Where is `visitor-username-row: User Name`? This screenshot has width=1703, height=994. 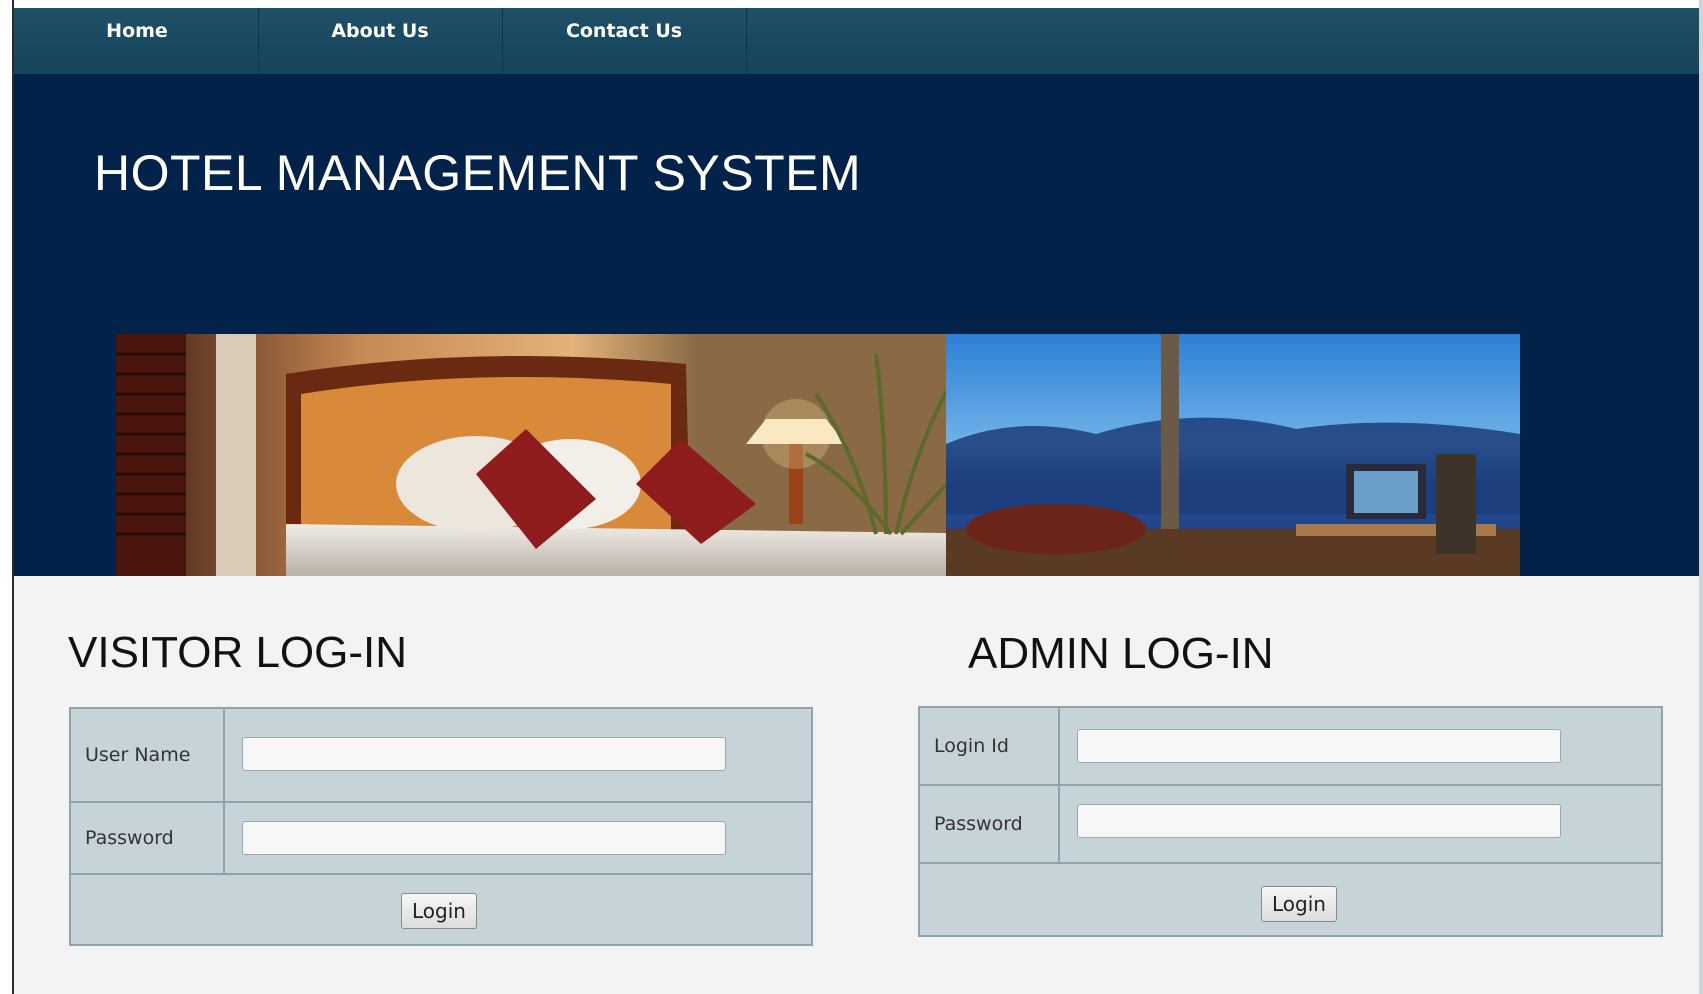
visitor-username-row: User Name is located at coordinates (441, 756).